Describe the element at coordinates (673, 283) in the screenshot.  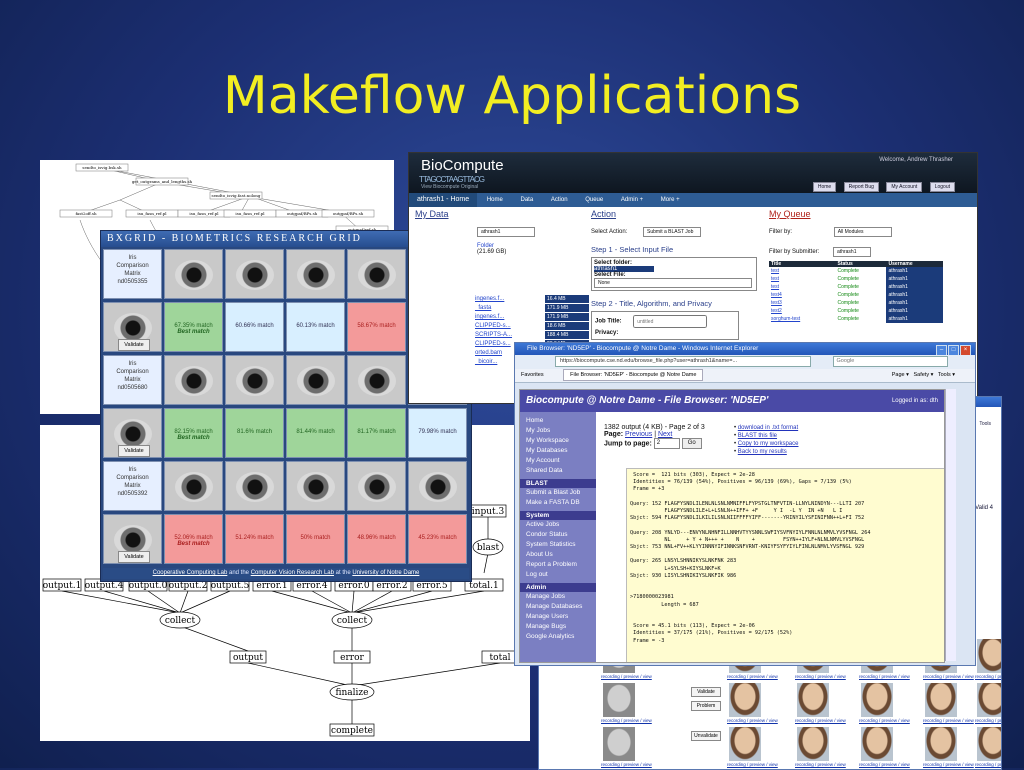
I see `select-file-dropdown: None` at that location.